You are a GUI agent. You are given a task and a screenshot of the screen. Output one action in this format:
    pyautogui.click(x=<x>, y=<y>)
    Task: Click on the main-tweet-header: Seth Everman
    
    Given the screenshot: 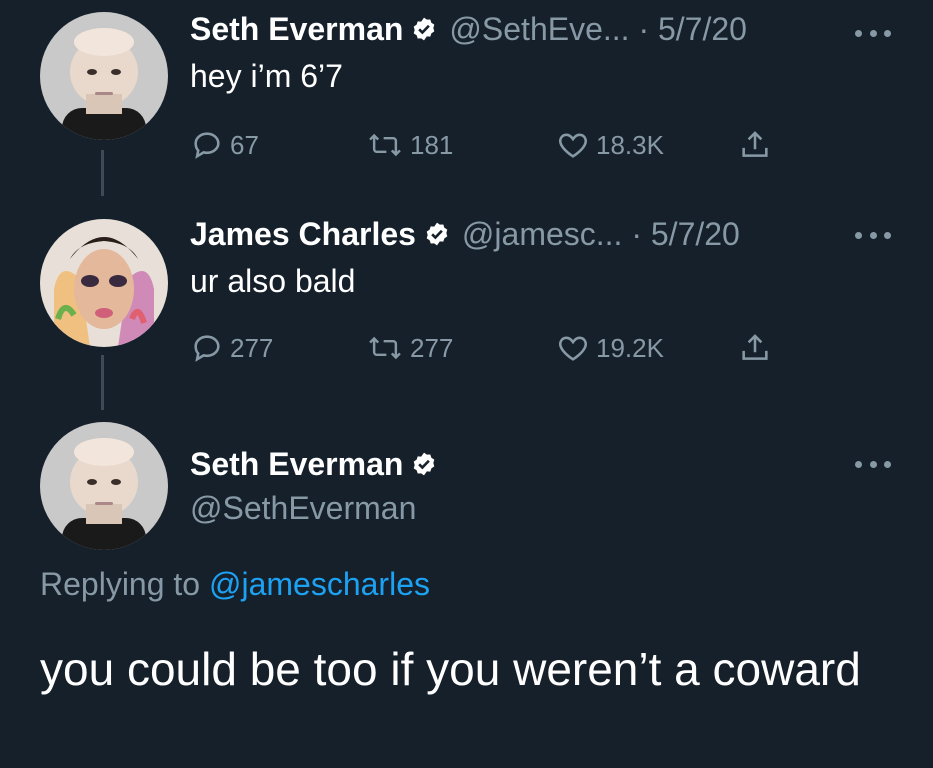 What is the action you would take?
    pyautogui.click(x=313, y=464)
    